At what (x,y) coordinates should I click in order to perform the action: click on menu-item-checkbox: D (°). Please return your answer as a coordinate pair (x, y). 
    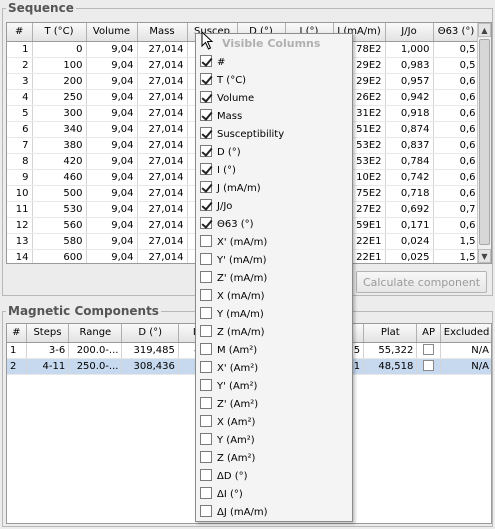
    Looking at the image, I should click on (274, 153).